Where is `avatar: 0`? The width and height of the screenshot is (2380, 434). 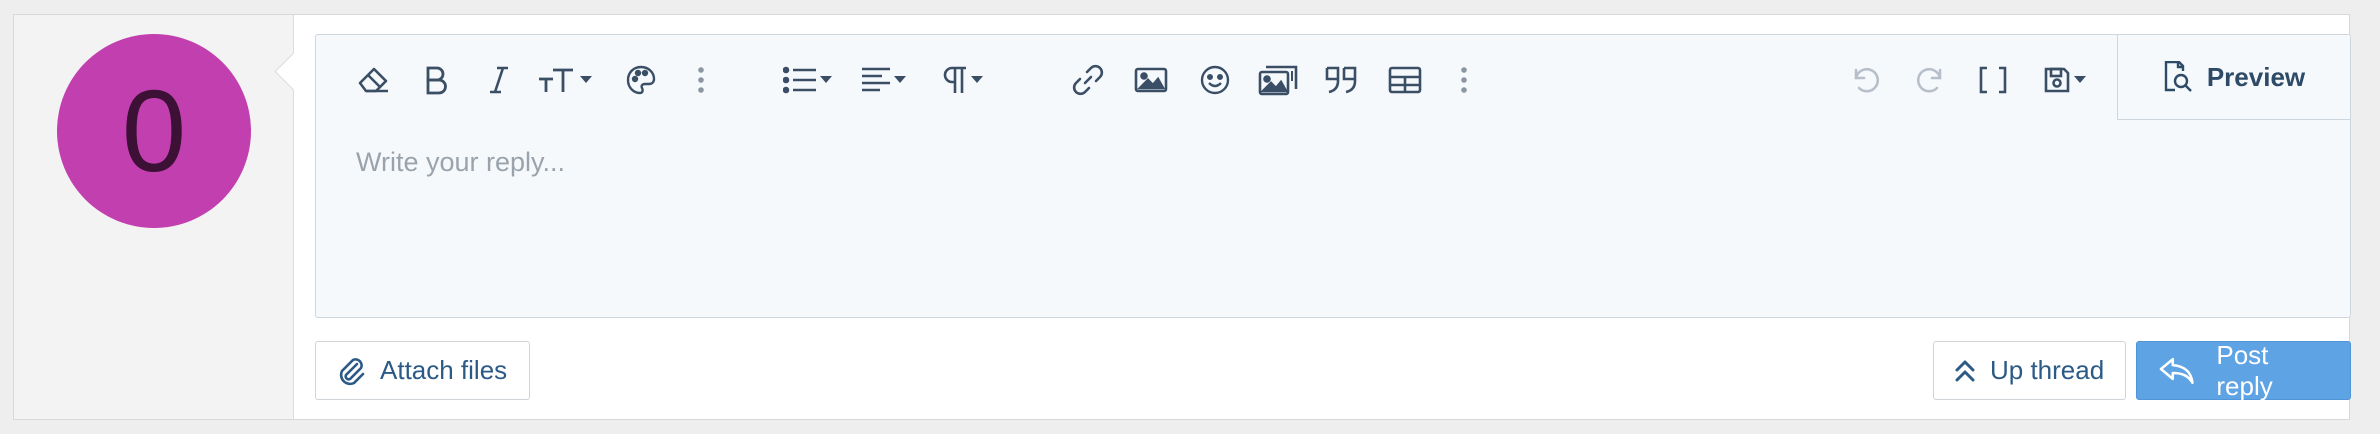 avatar: 0 is located at coordinates (154, 131).